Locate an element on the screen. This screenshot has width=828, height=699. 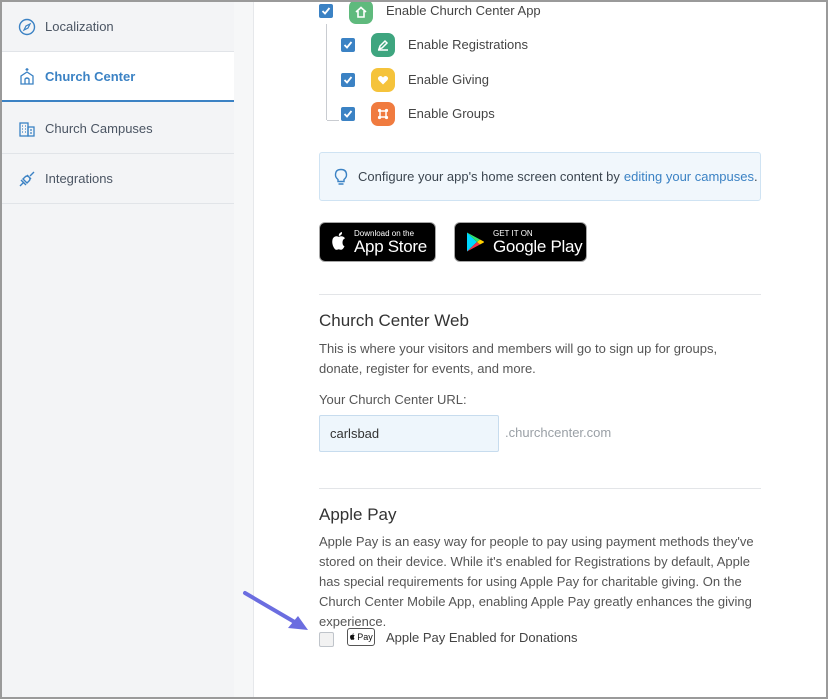
groups-icon is located at coordinates (383, 114).